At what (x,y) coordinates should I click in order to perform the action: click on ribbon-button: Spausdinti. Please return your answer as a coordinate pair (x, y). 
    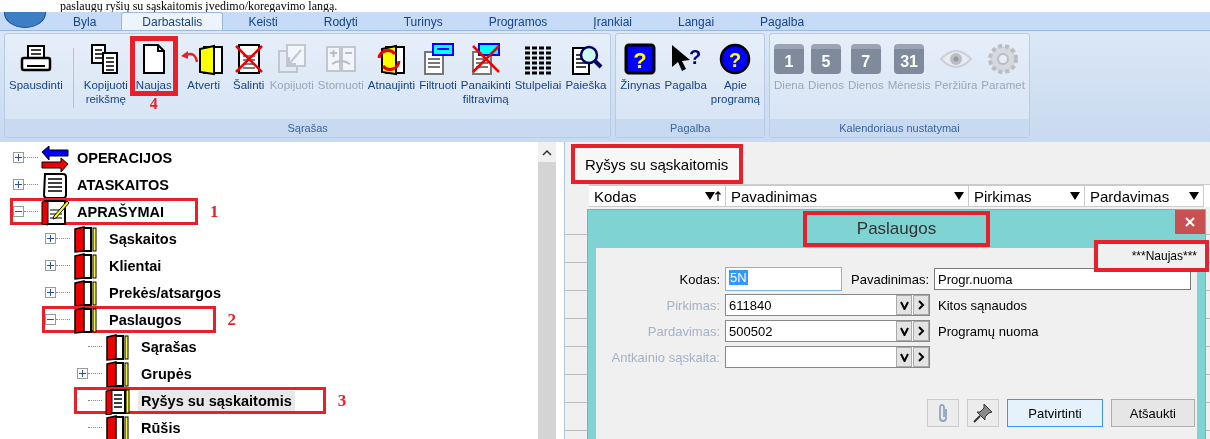
    Looking at the image, I should click on (36, 66).